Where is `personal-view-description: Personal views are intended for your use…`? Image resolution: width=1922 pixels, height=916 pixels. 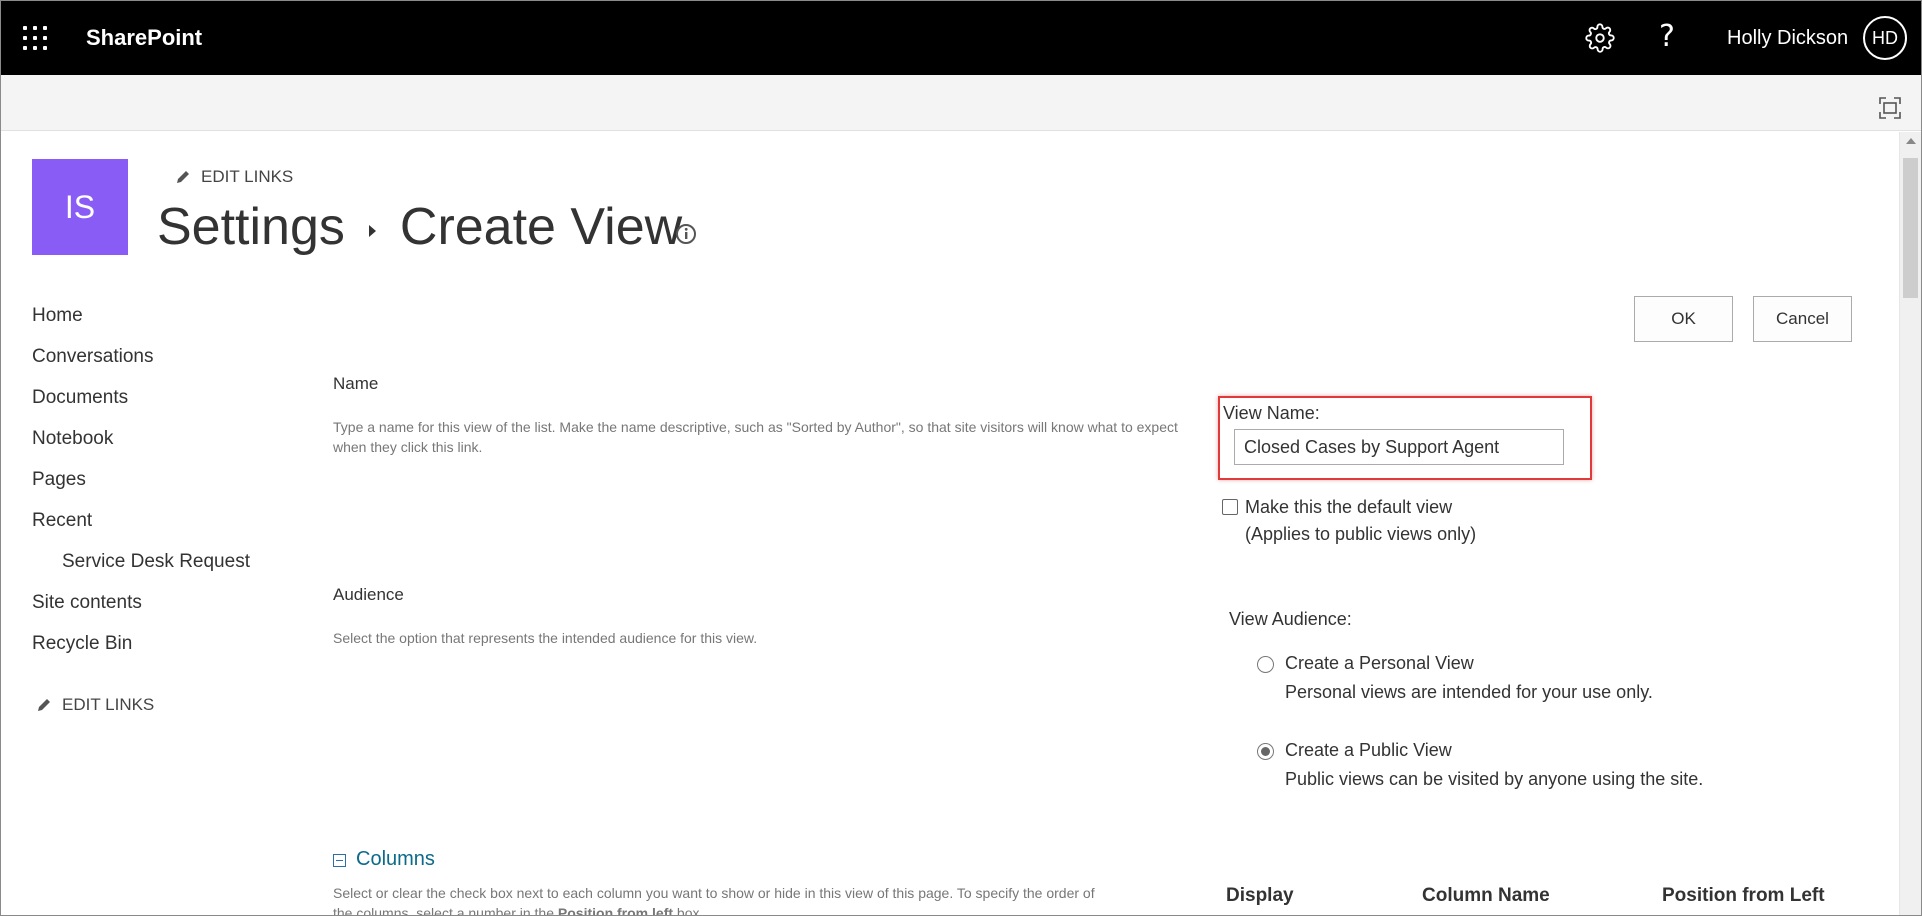
personal-view-description: Personal views are intended for your use… is located at coordinates (1469, 692).